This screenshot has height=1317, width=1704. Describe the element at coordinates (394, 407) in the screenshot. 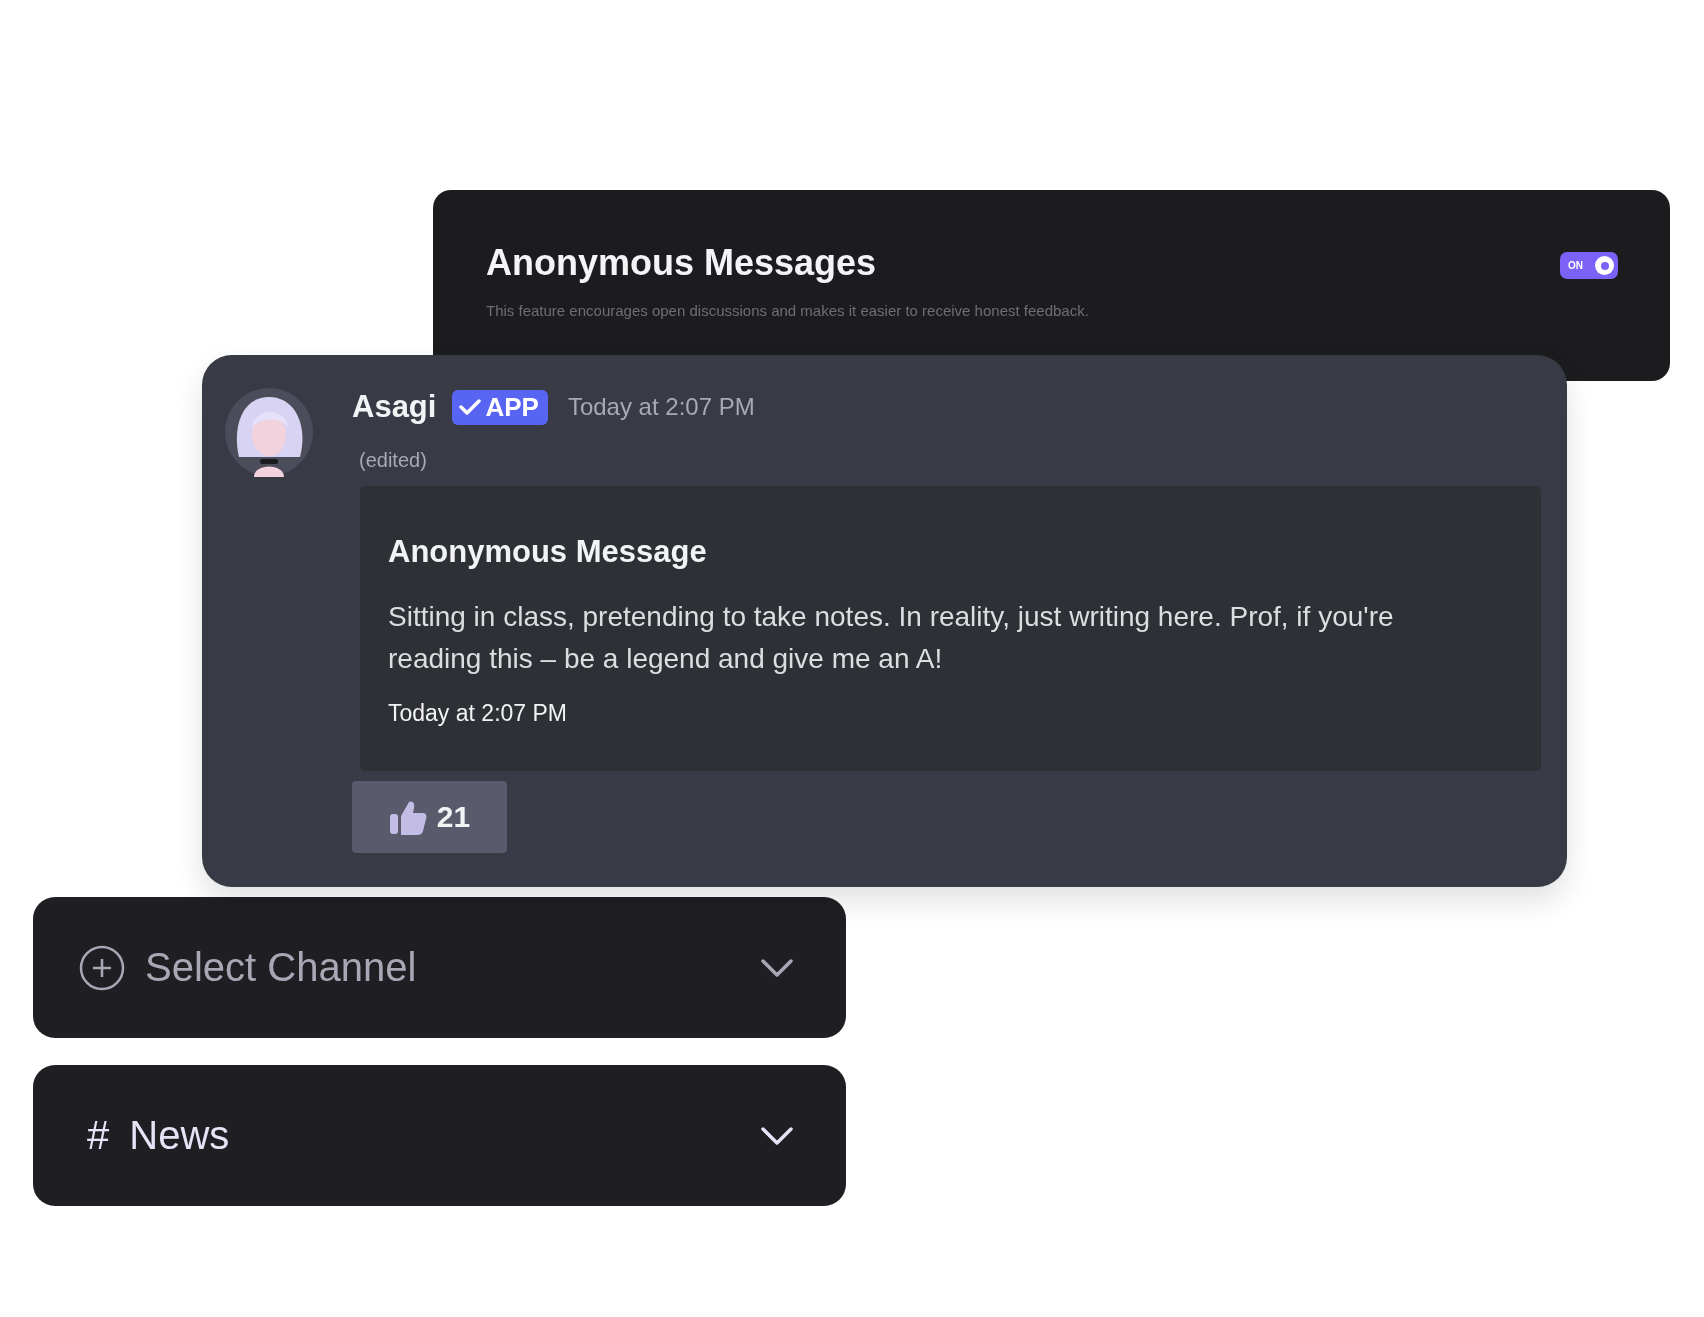

I see `author-name: Asagi` at that location.